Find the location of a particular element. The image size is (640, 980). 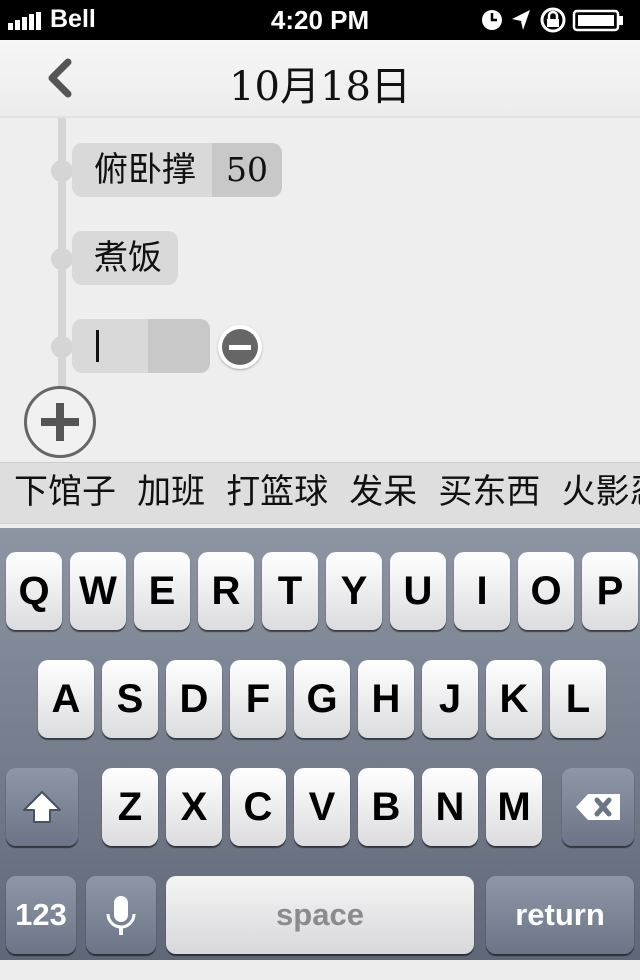

status-bar: Bell 4:20 PM is located at coordinates (320, 20).